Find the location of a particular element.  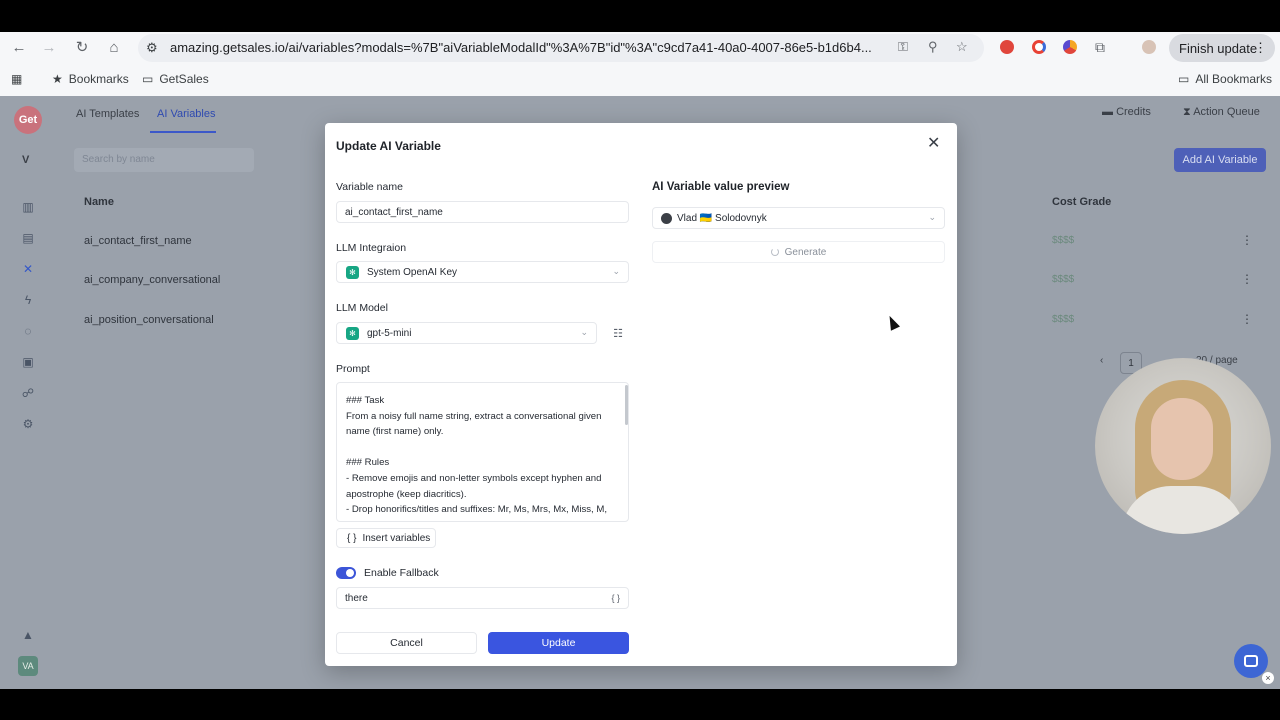

site-info-icon: ⚙ is located at coordinates (152, 48).